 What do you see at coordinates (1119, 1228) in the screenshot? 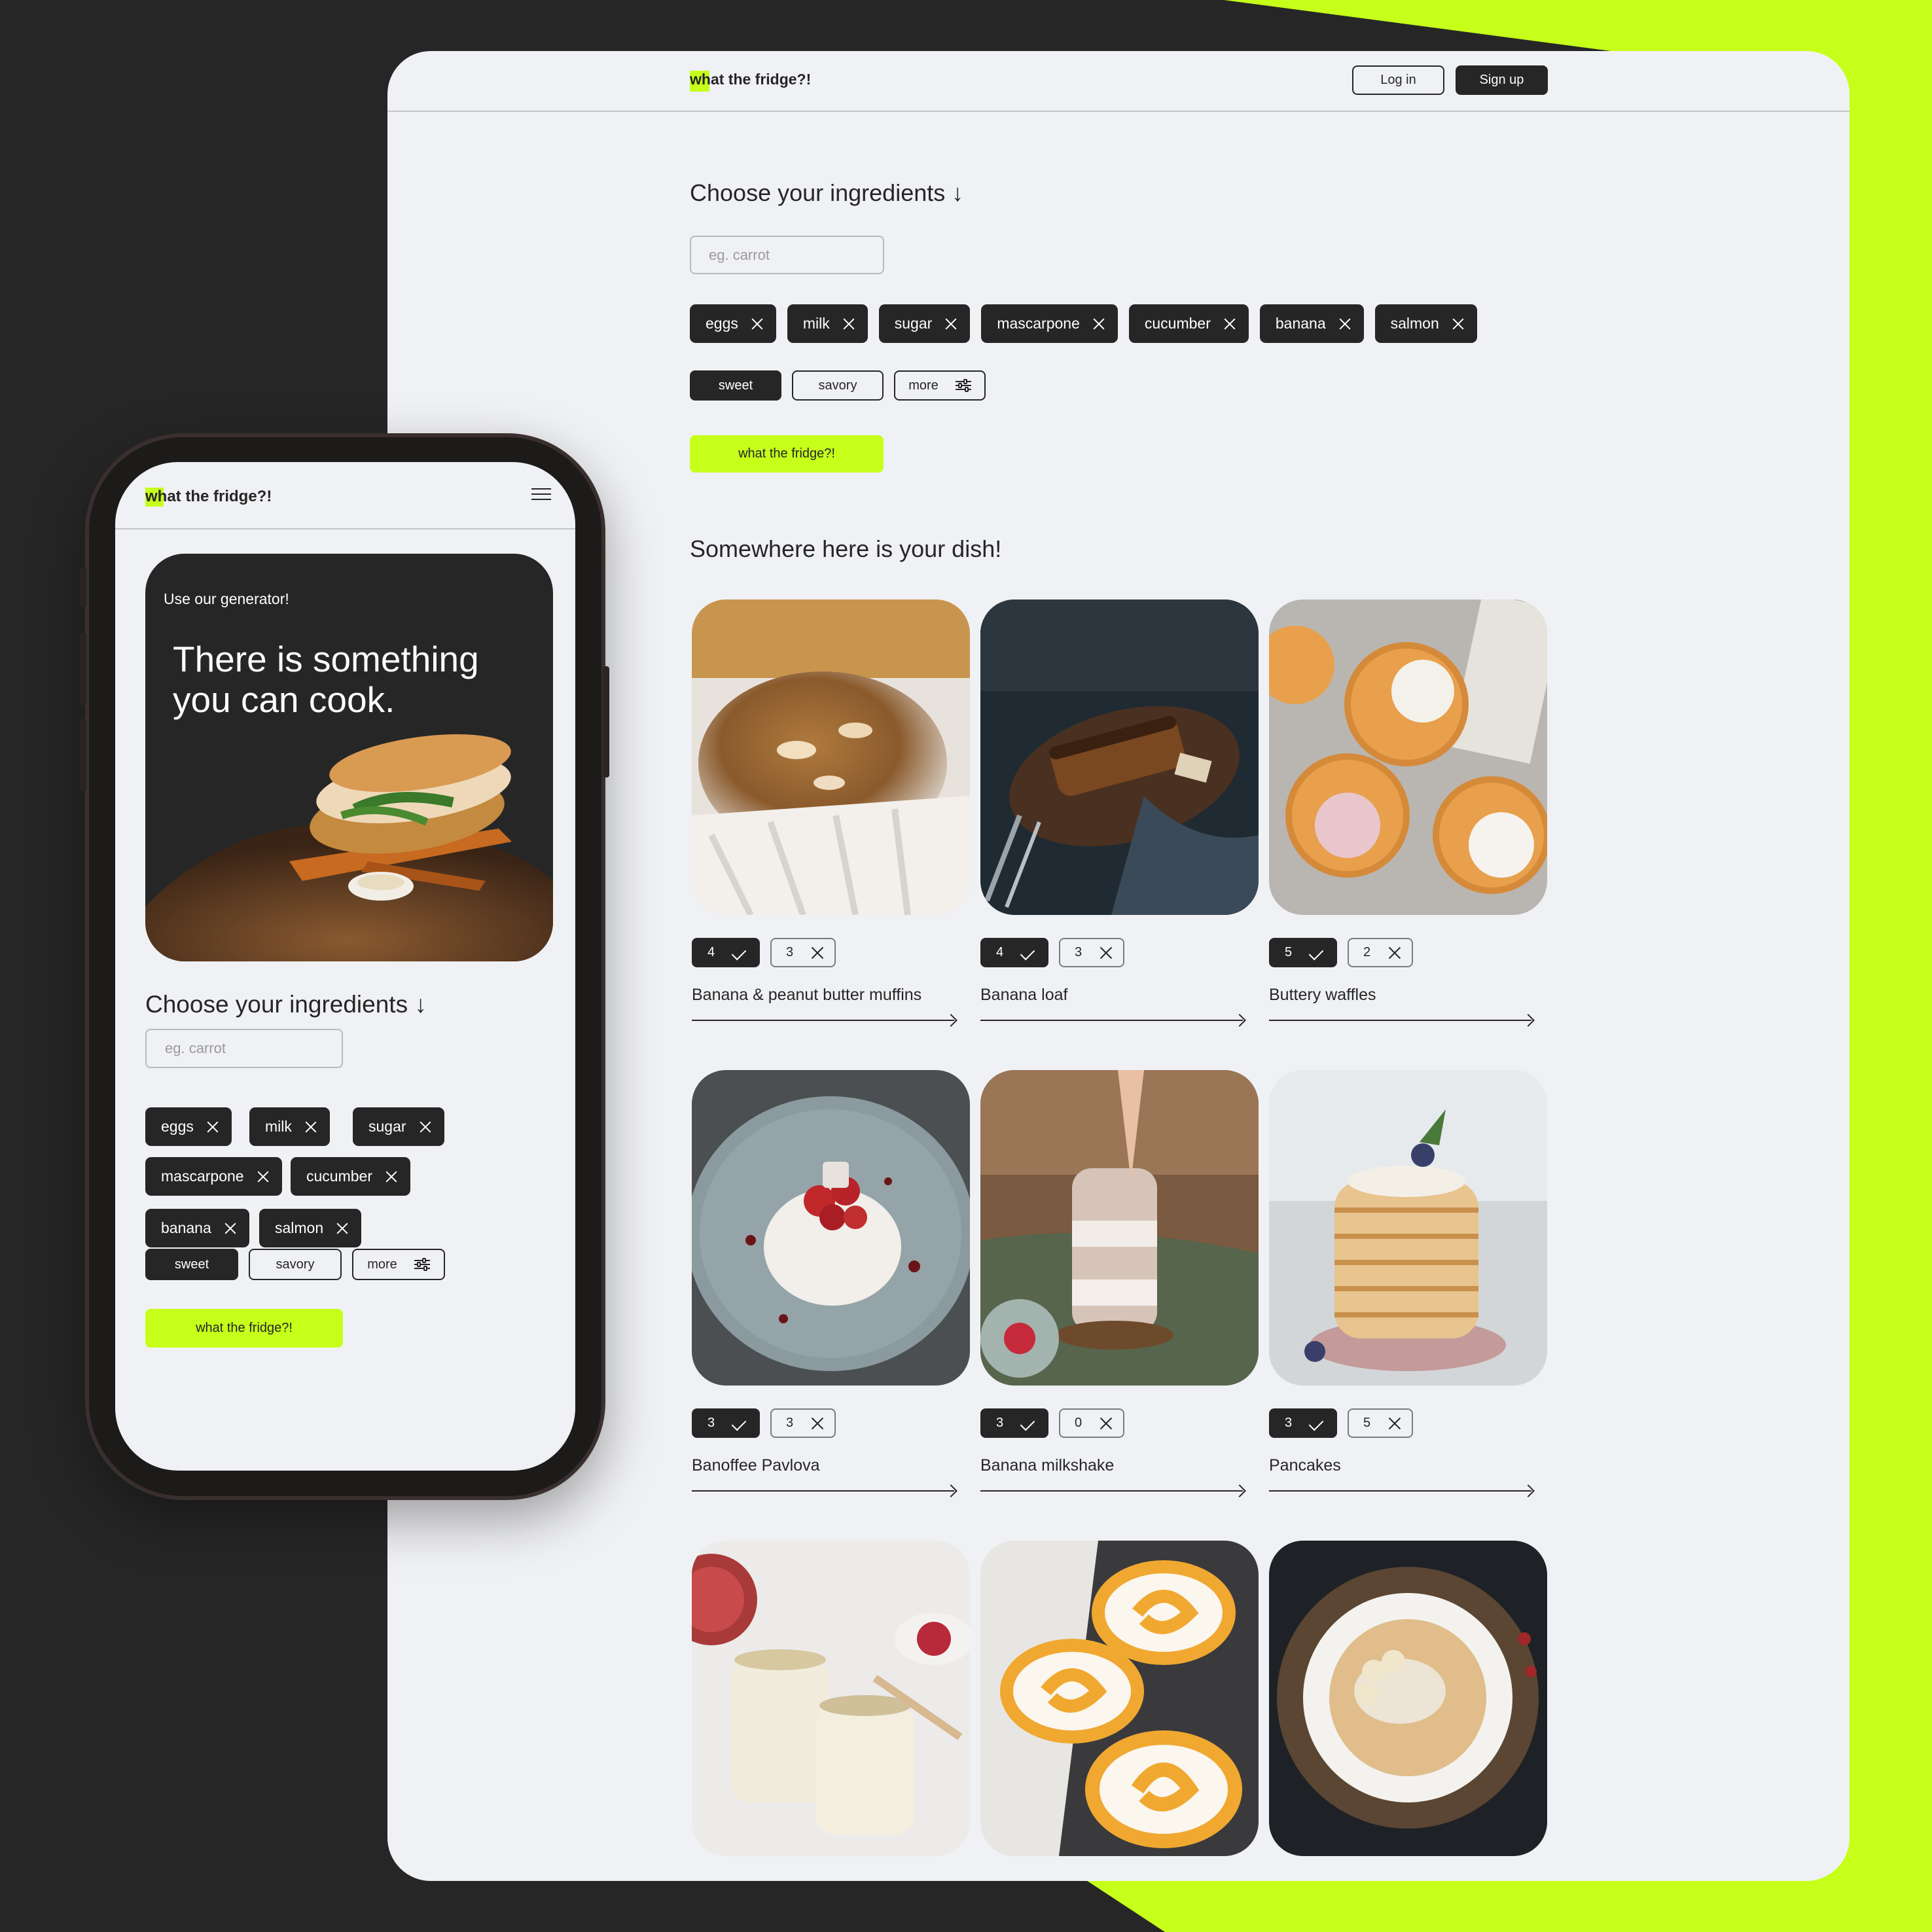
I see `dish-image-milkshake` at bounding box center [1119, 1228].